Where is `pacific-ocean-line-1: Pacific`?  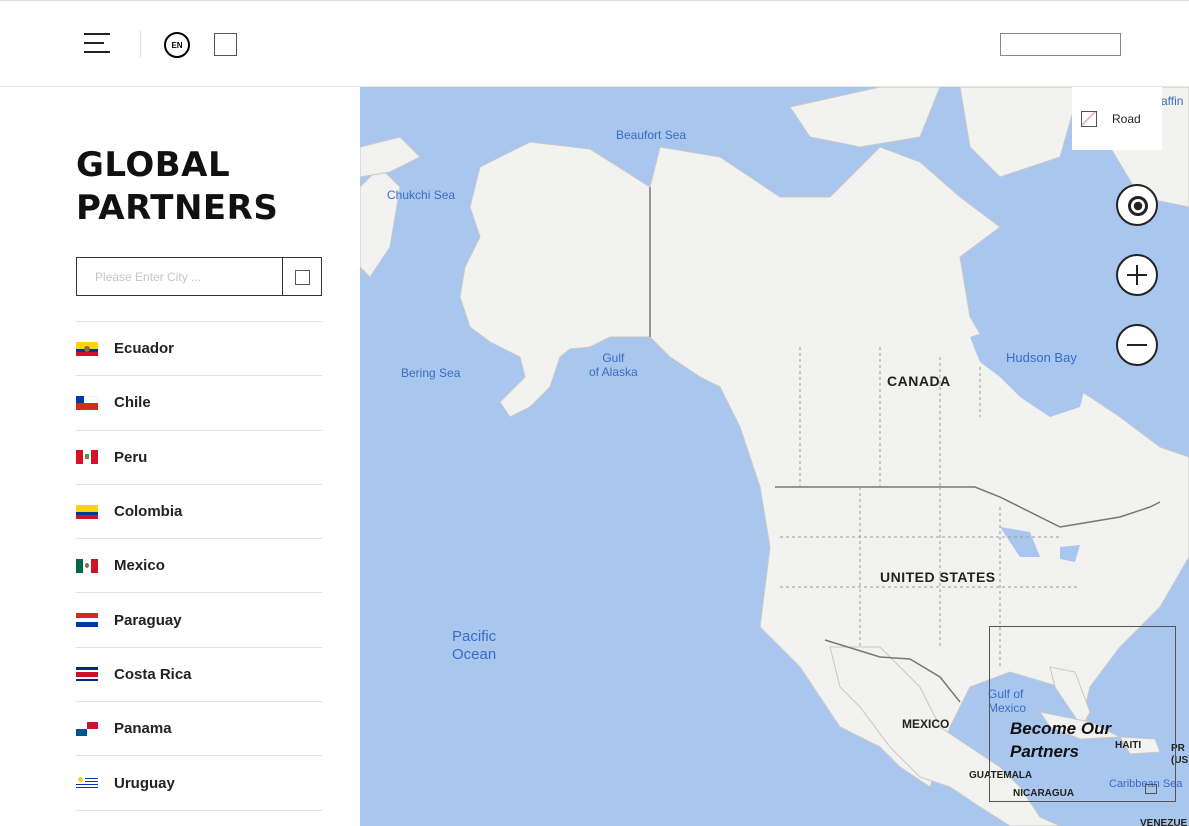
pacific-ocean-line-1: Pacific is located at coordinates (474, 636).